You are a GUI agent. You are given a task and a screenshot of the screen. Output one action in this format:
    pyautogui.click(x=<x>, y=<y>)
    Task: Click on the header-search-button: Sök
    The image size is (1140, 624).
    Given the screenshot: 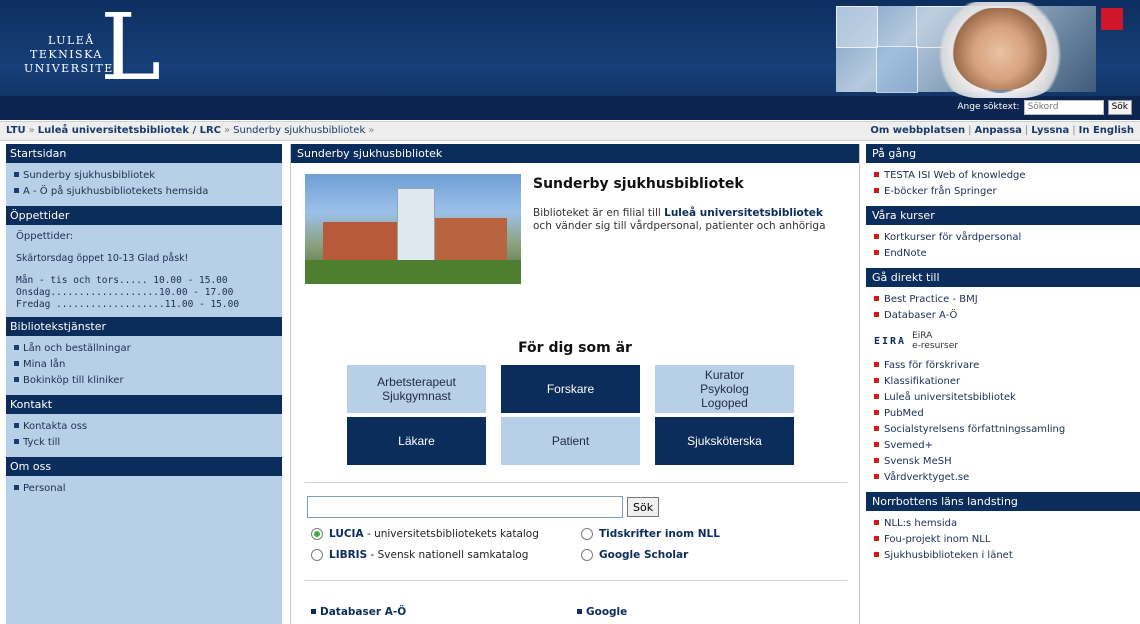 What is the action you would take?
    pyautogui.click(x=1119, y=107)
    